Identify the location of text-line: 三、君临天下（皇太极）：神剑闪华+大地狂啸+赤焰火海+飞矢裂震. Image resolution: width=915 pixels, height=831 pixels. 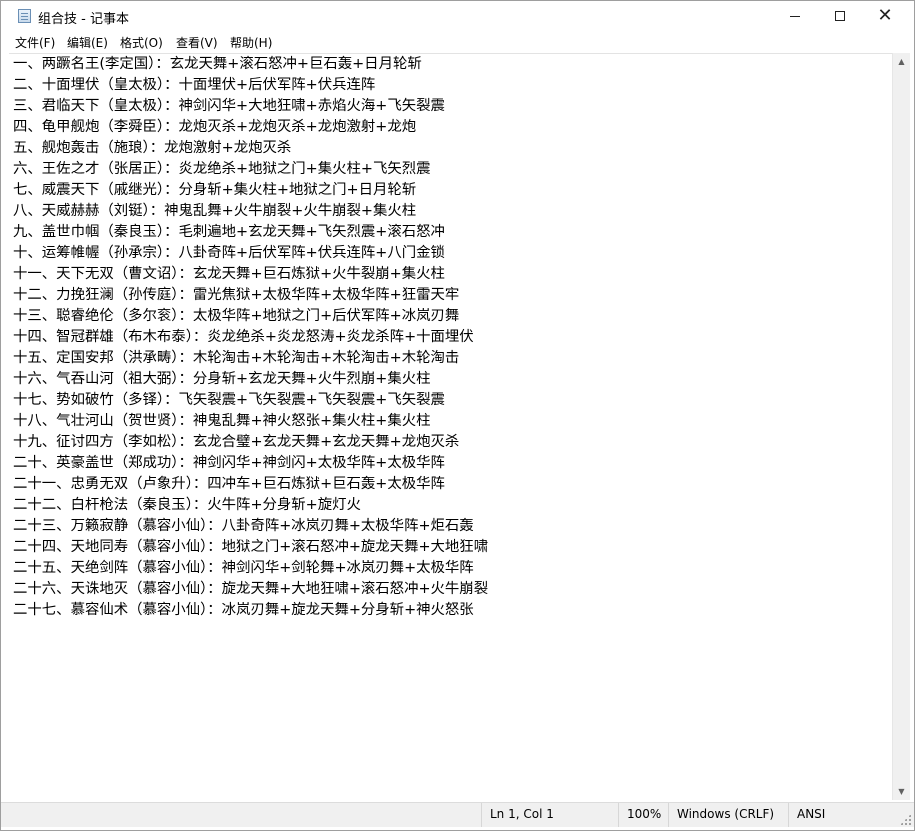
(229, 106).